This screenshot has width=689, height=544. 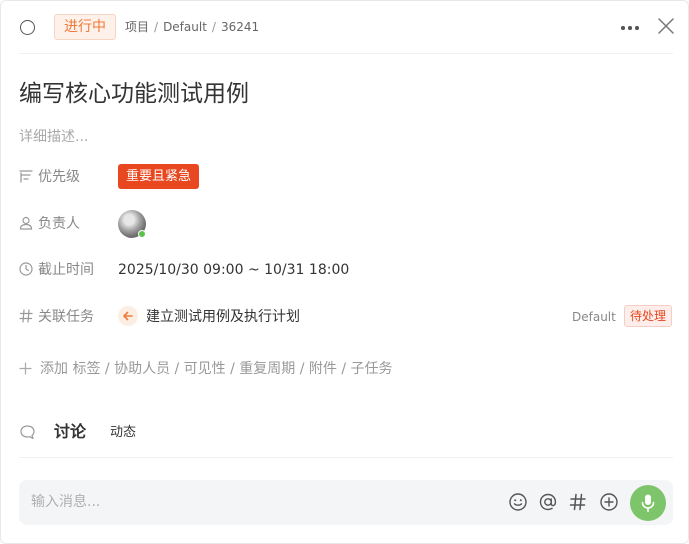 What do you see at coordinates (70, 432) in the screenshot?
I see `tab-discussion: 讨论` at bounding box center [70, 432].